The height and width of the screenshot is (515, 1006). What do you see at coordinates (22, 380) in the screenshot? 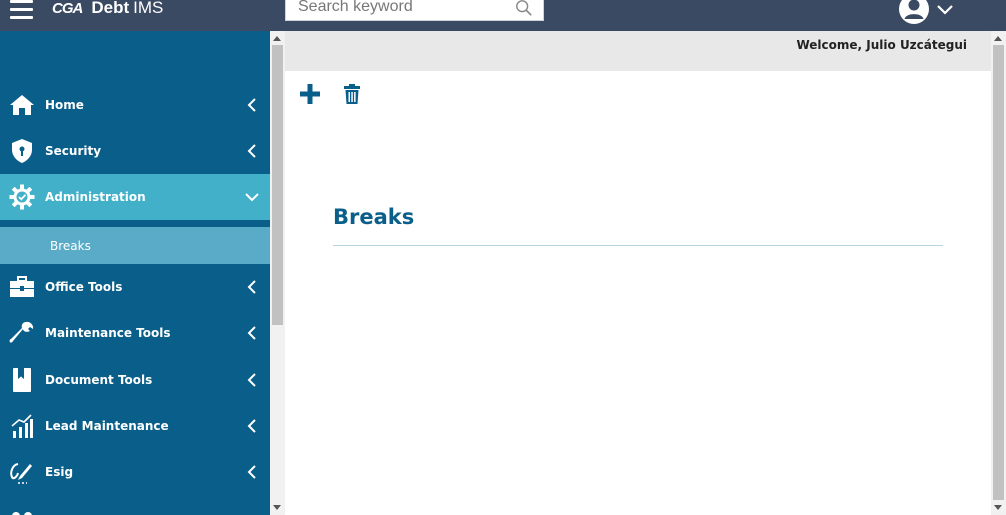
I see `bookmark-icon` at bounding box center [22, 380].